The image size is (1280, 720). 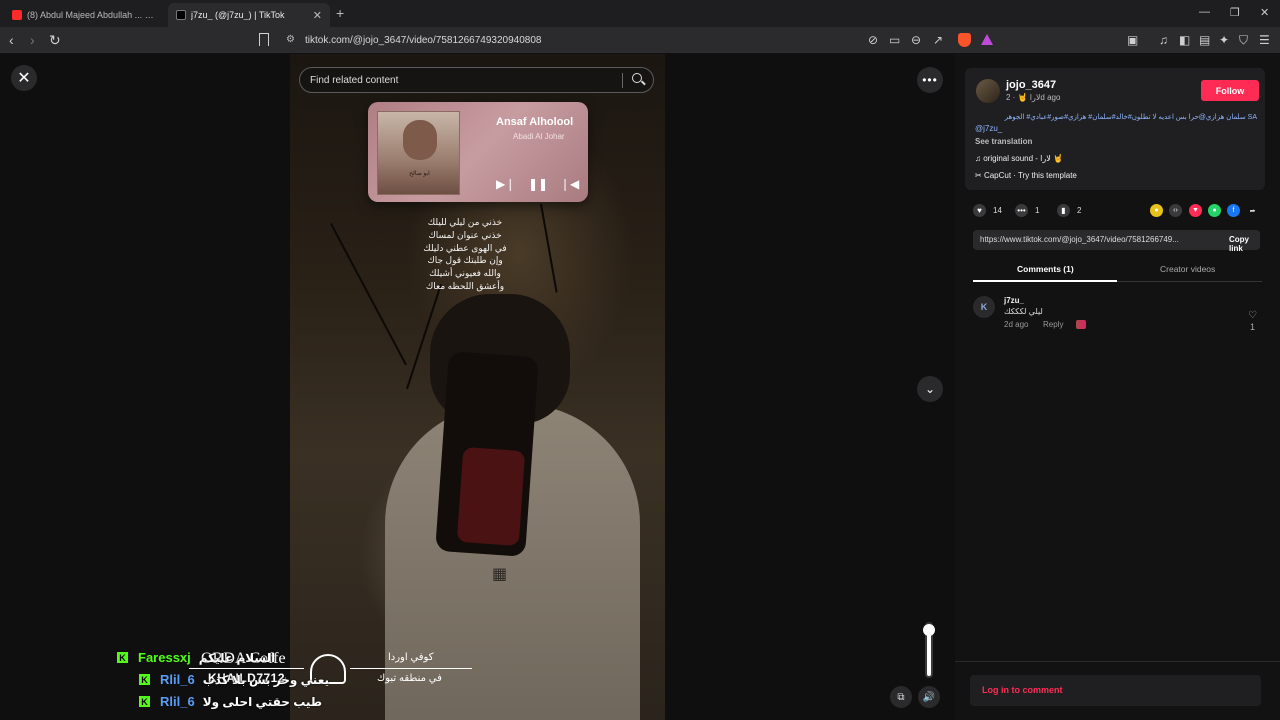 What do you see at coordinates (1244, 244) in the screenshot?
I see `copy-link-button: Copy link` at bounding box center [1244, 244].